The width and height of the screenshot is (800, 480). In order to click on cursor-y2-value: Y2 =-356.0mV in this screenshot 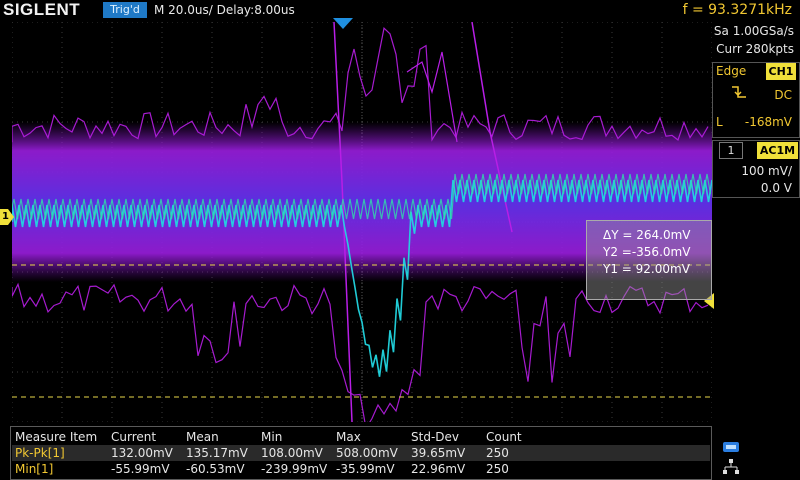, I will do `click(647, 252)`.